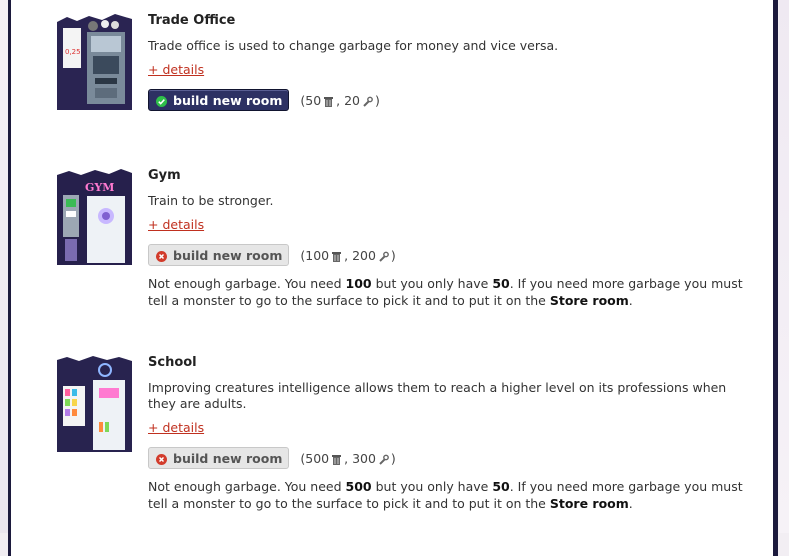 Image resolution: width=789 pixels, height=556 pixels. What do you see at coordinates (453, 458) in the screenshot?
I see `build-line: build new room (500 , 300 )` at bounding box center [453, 458].